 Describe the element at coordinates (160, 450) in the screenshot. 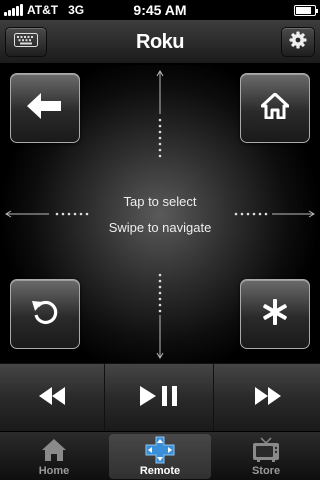

I see `dpad-icon` at that location.